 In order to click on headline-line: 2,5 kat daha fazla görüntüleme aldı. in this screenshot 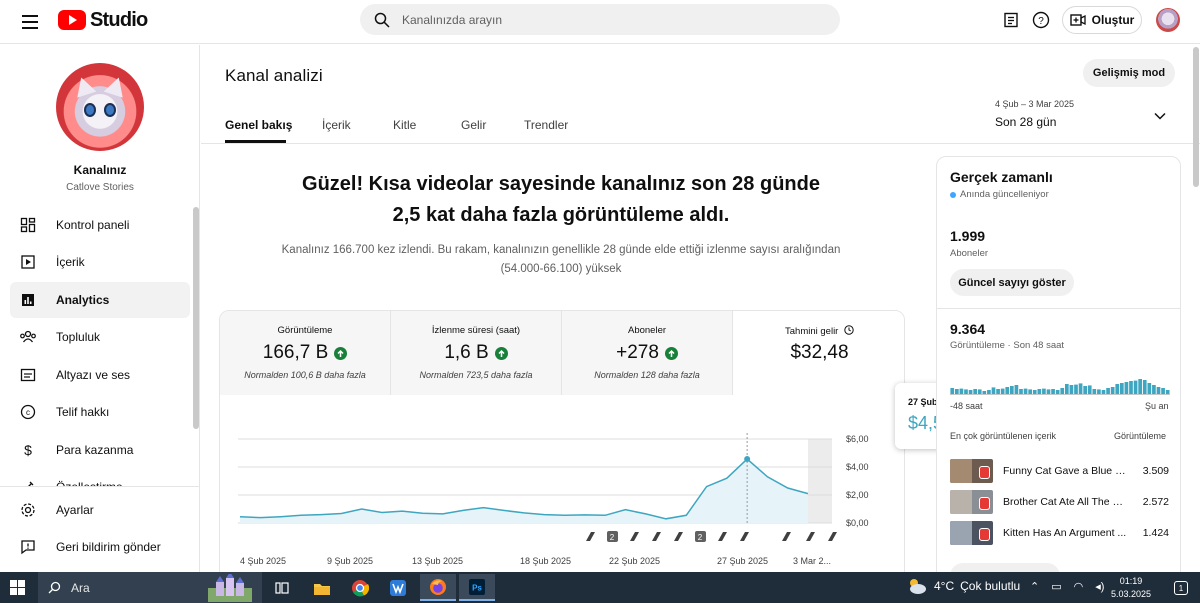, I will do `click(561, 215)`.